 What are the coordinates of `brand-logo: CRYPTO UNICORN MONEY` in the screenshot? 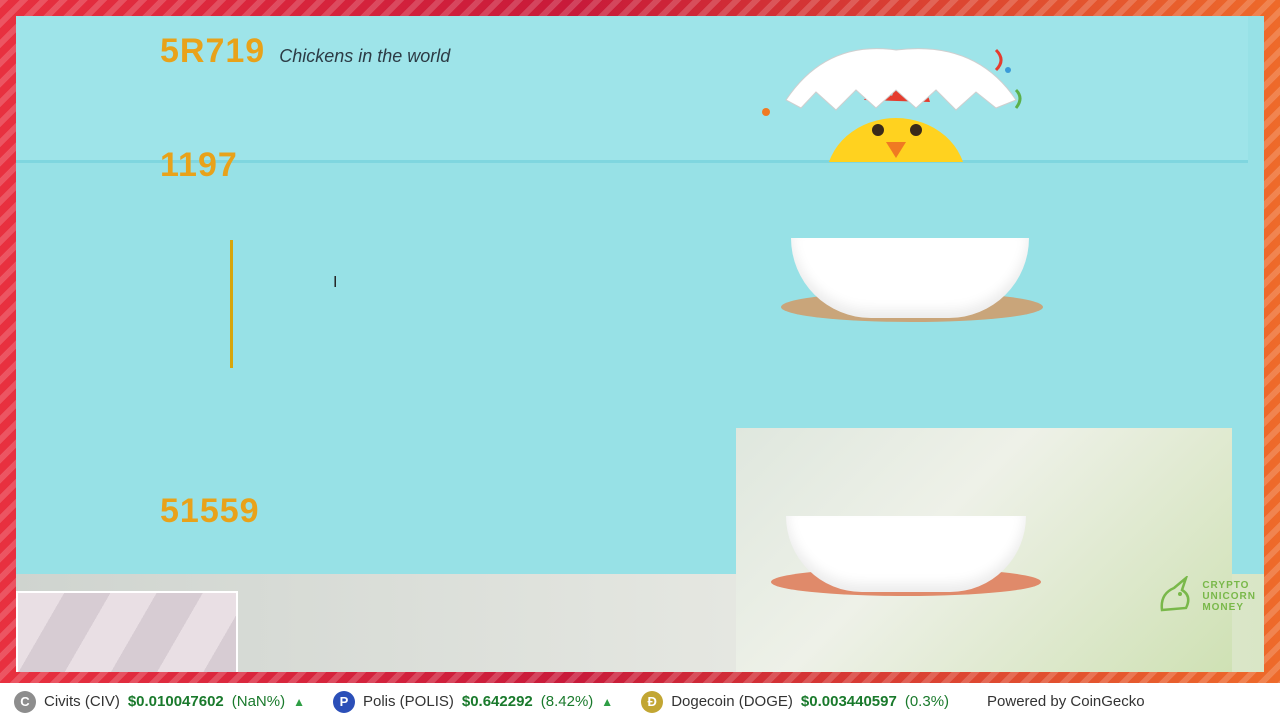 It's located at (1206, 596).